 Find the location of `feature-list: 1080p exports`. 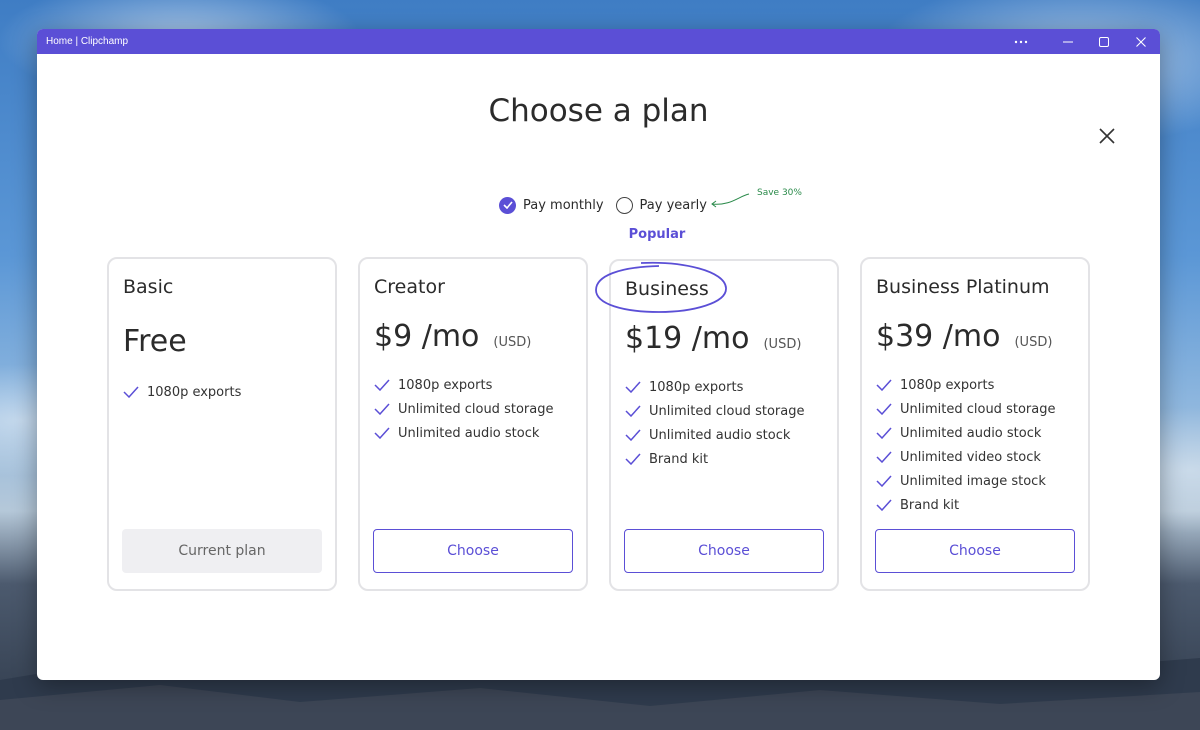

feature-list: 1080p exports is located at coordinates (182, 392).